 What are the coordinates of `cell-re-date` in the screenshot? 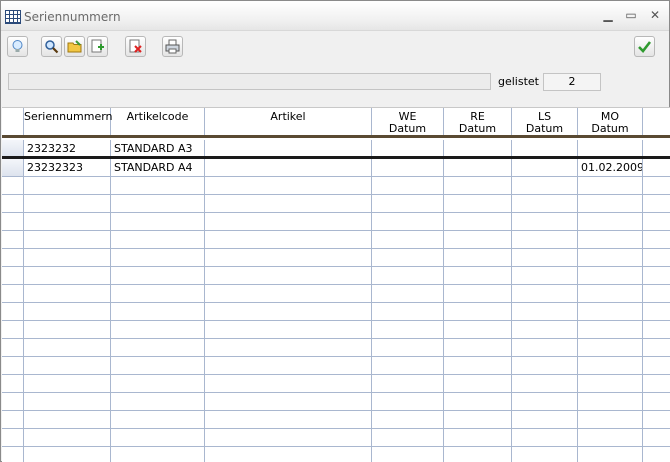 It's located at (478, 168).